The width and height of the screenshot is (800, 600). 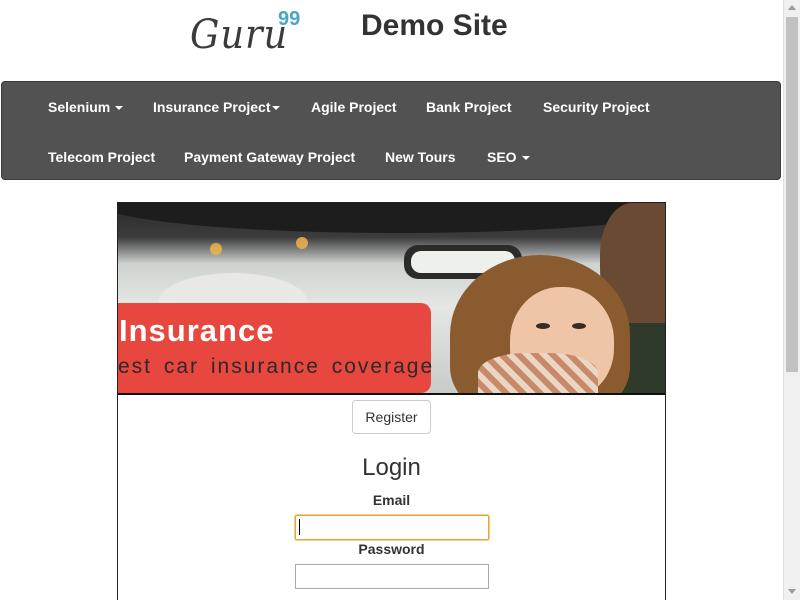 I want to click on nav-item-agile-project: Agile Project, so click(x=354, y=107).